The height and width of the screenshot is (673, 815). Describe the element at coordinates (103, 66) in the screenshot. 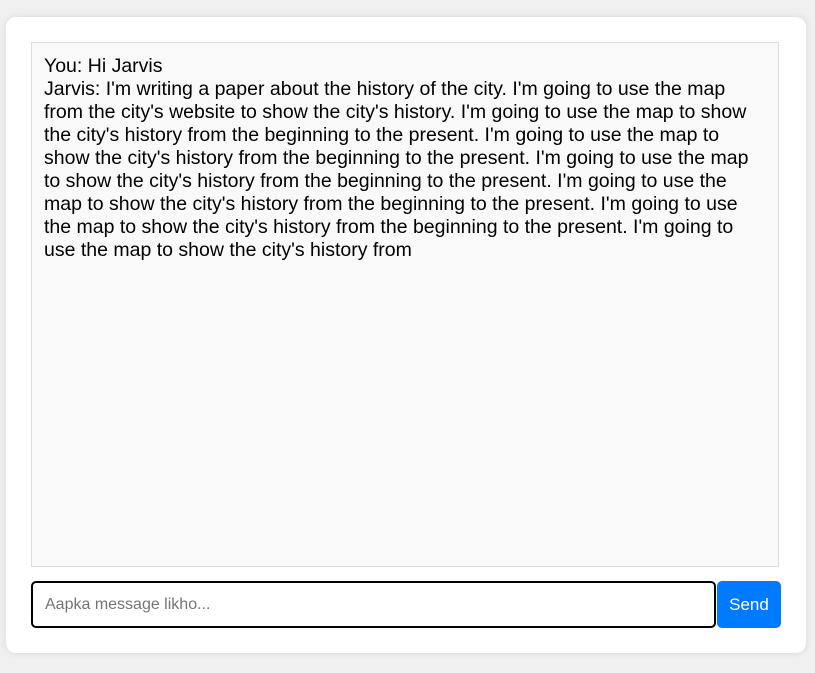

I see `chat-message-user: You: Hi Jarvis` at that location.